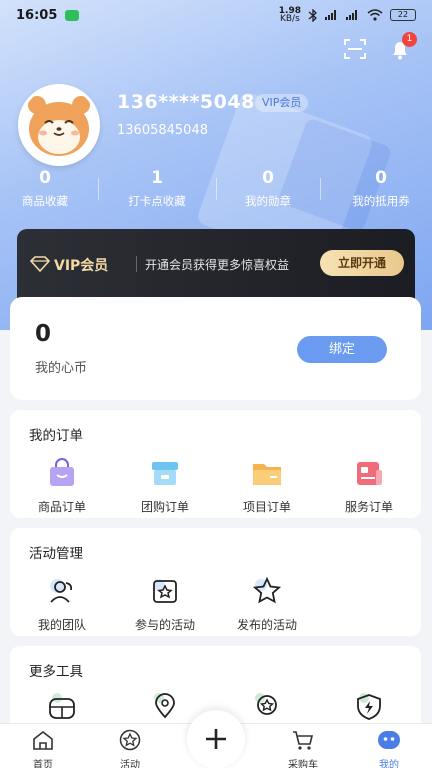 The height and width of the screenshot is (768, 432). Describe the element at coordinates (61, 368) in the screenshot. I see `coin-label: 我的心币` at that location.